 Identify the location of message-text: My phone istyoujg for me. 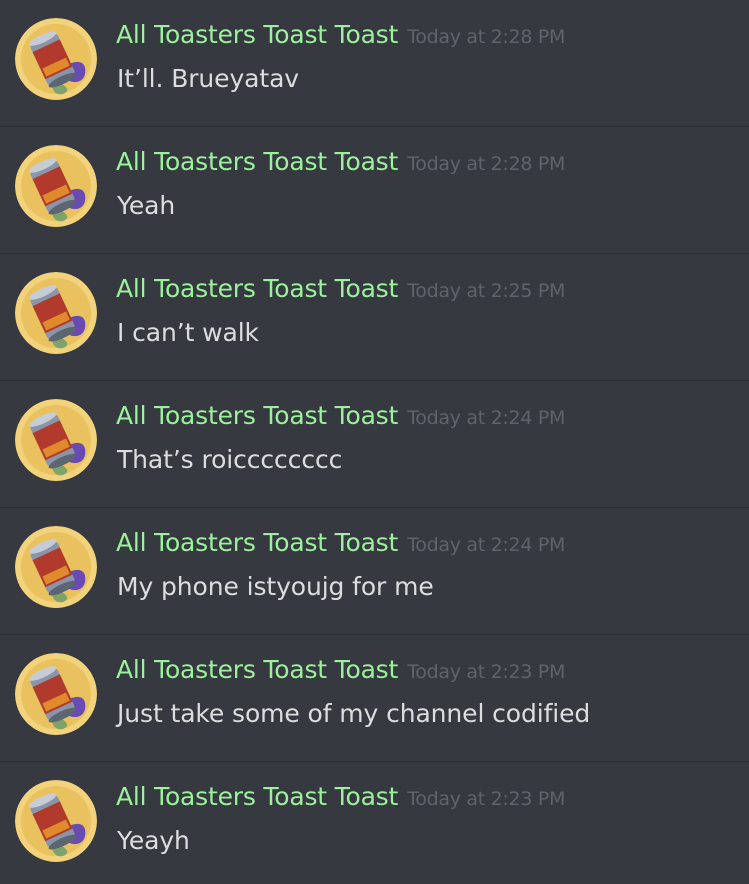
(275, 586).